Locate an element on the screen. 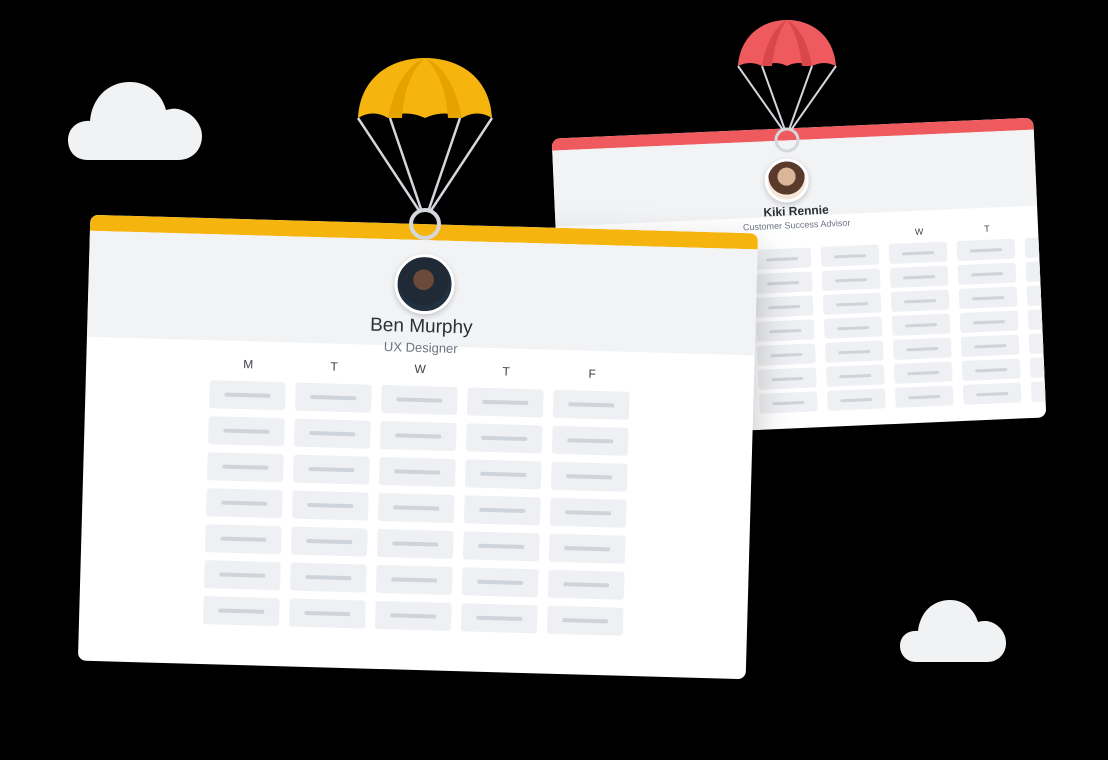 The width and height of the screenshot is (1108, 760). weekday-label: F is located at coordinates (592, 373).